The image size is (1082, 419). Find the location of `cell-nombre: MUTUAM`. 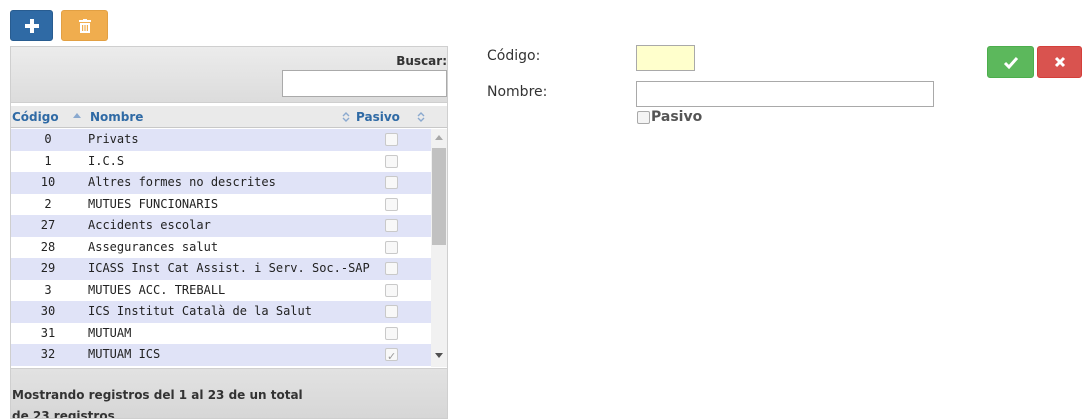

cell-nombre: MUTUAM is located at coordinates (110, 332).